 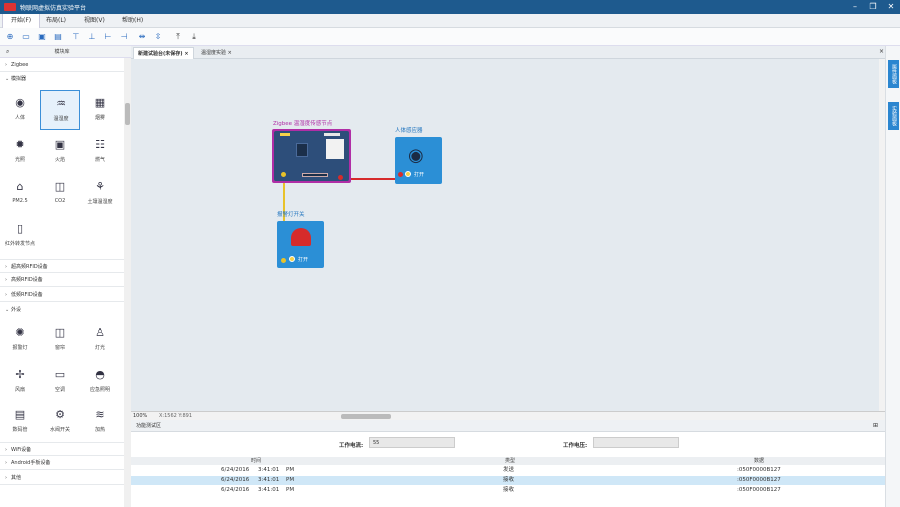 I want to click on module-digital-tube: ▤ 数码管, so click(x=20, y=422).